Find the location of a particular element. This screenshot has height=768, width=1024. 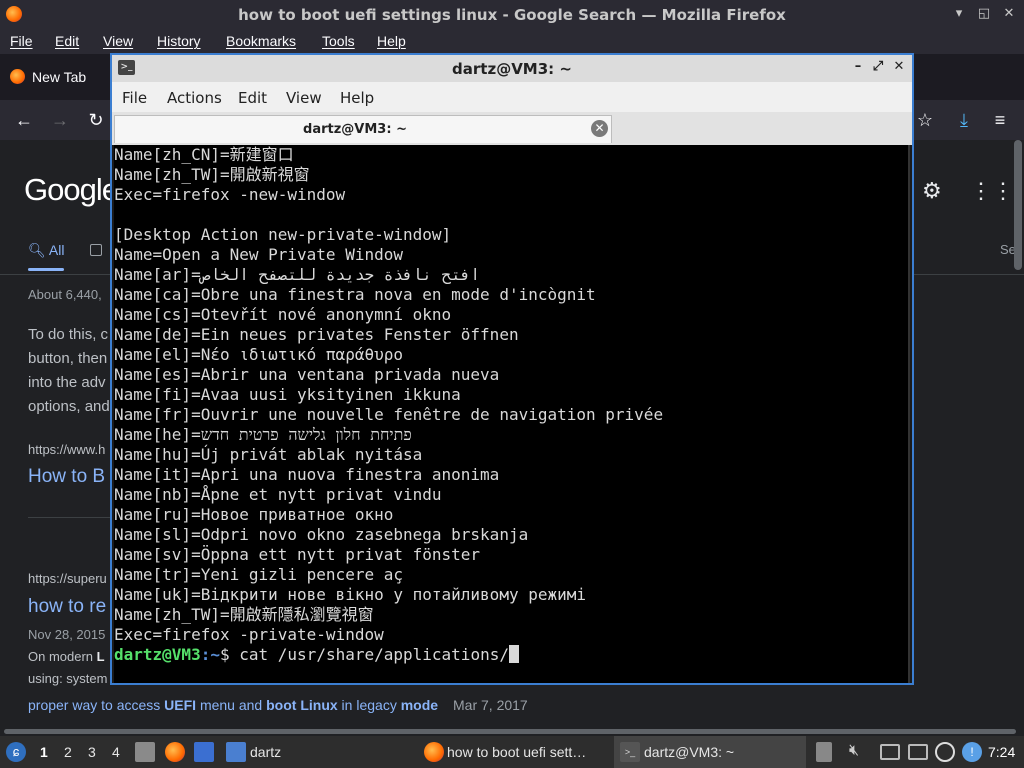

snippet-line: To do this, c is located at coordinates (68, 334).